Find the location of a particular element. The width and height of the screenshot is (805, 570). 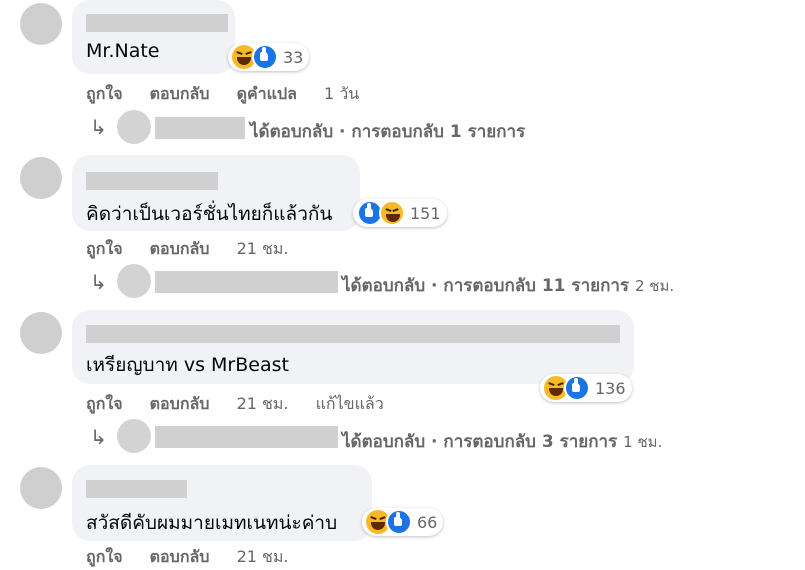

reaction-summary: 151 is located at coordinates (400, 213).